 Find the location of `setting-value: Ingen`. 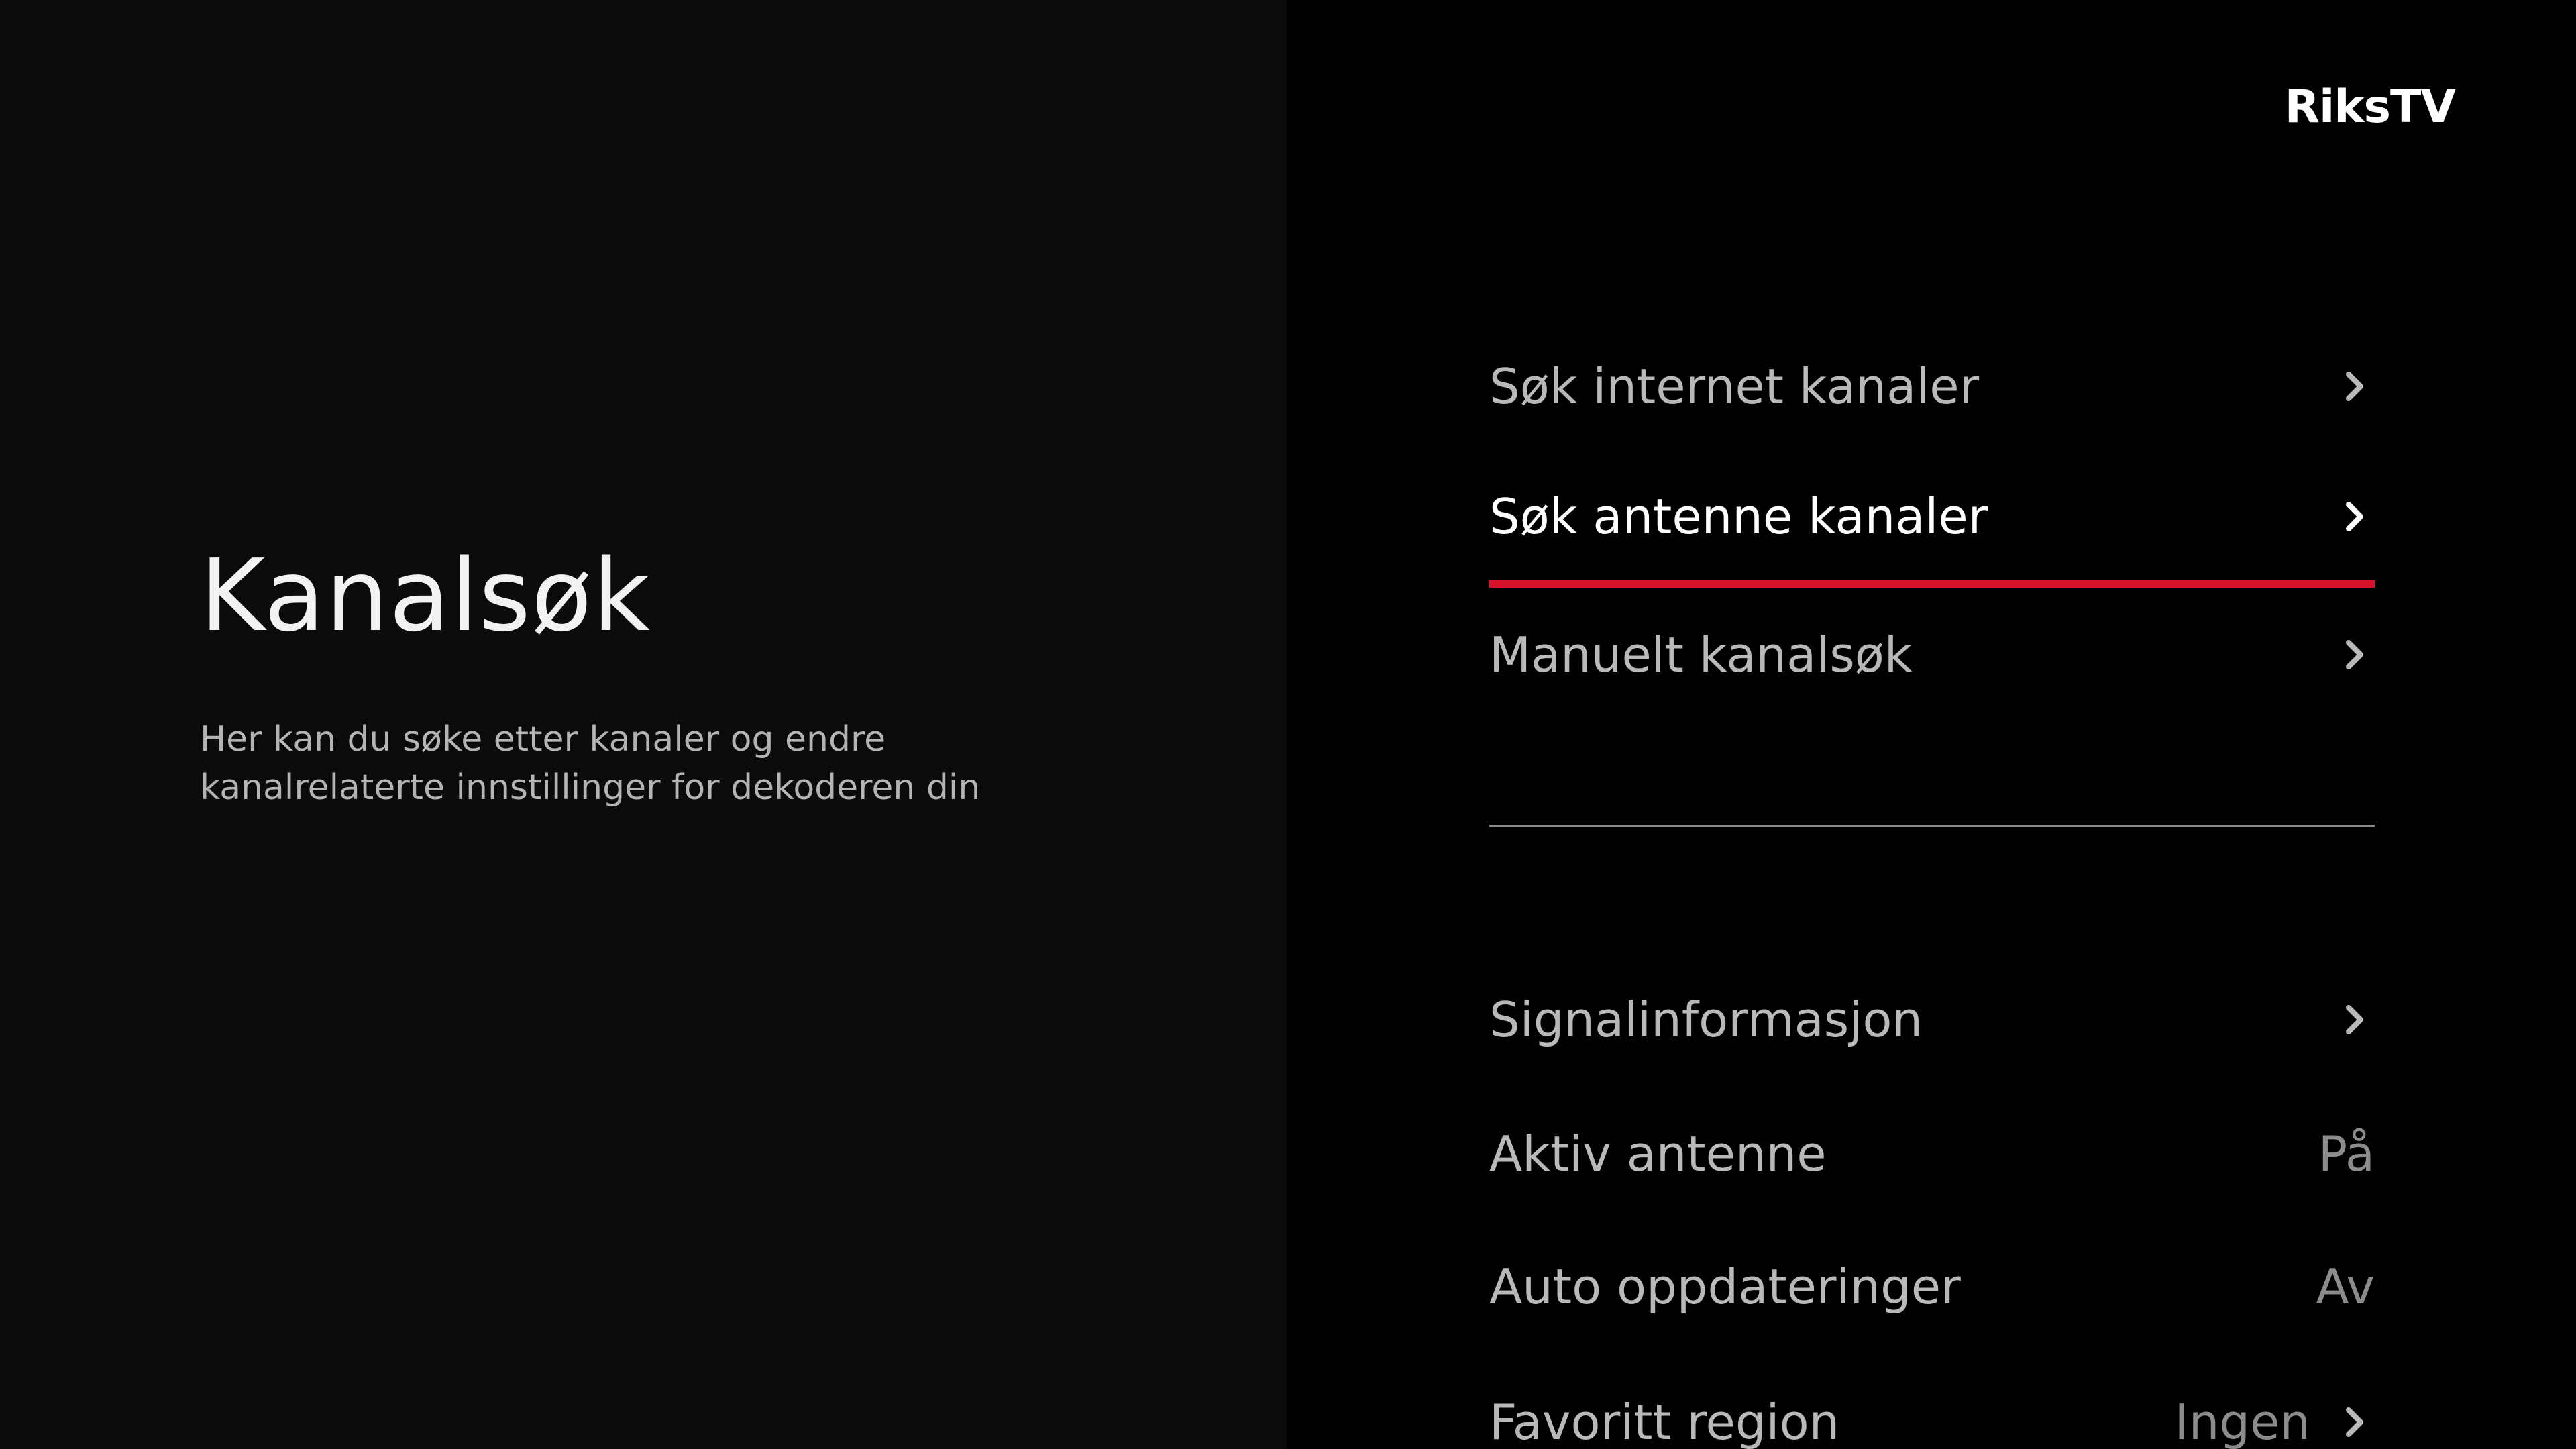

setting-value: Ingen is located at coordinates (2242, 1421).